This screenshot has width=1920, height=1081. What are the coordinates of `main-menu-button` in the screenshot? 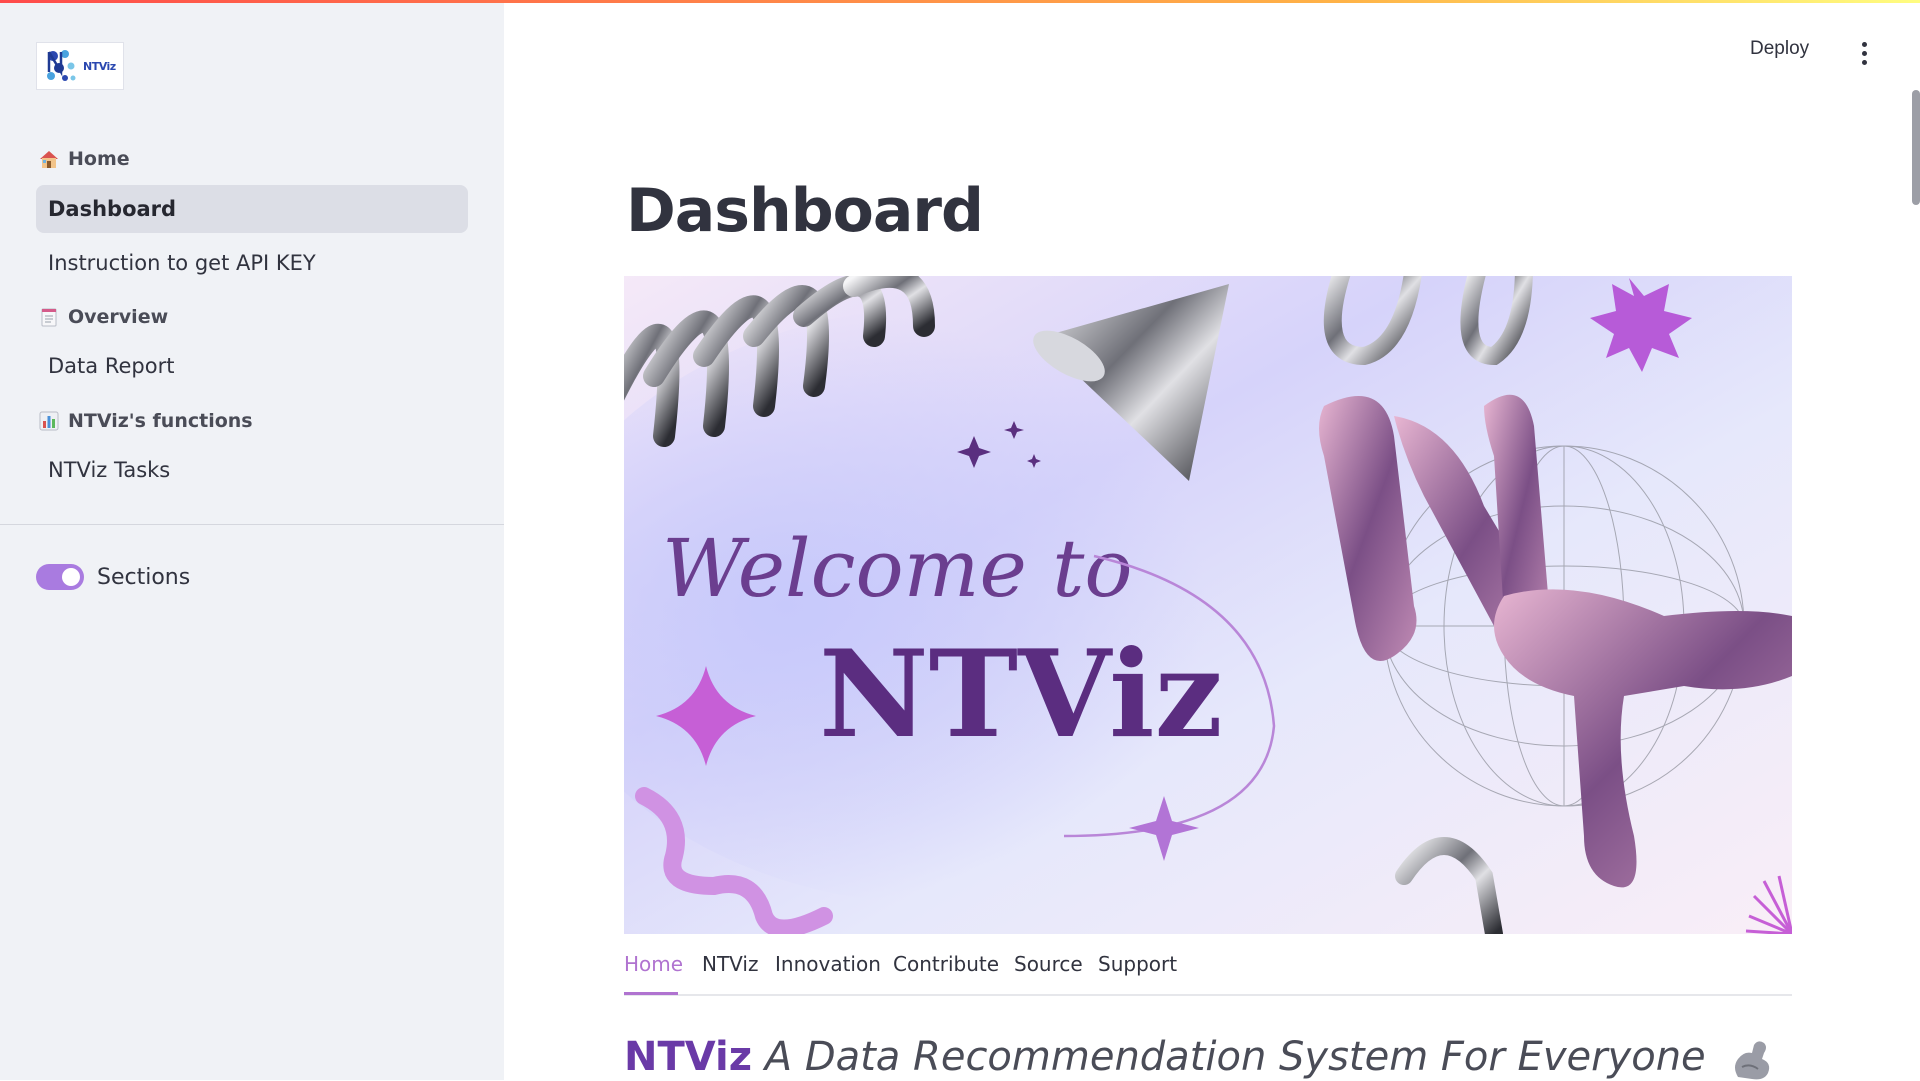 It's located at (1864, 53).